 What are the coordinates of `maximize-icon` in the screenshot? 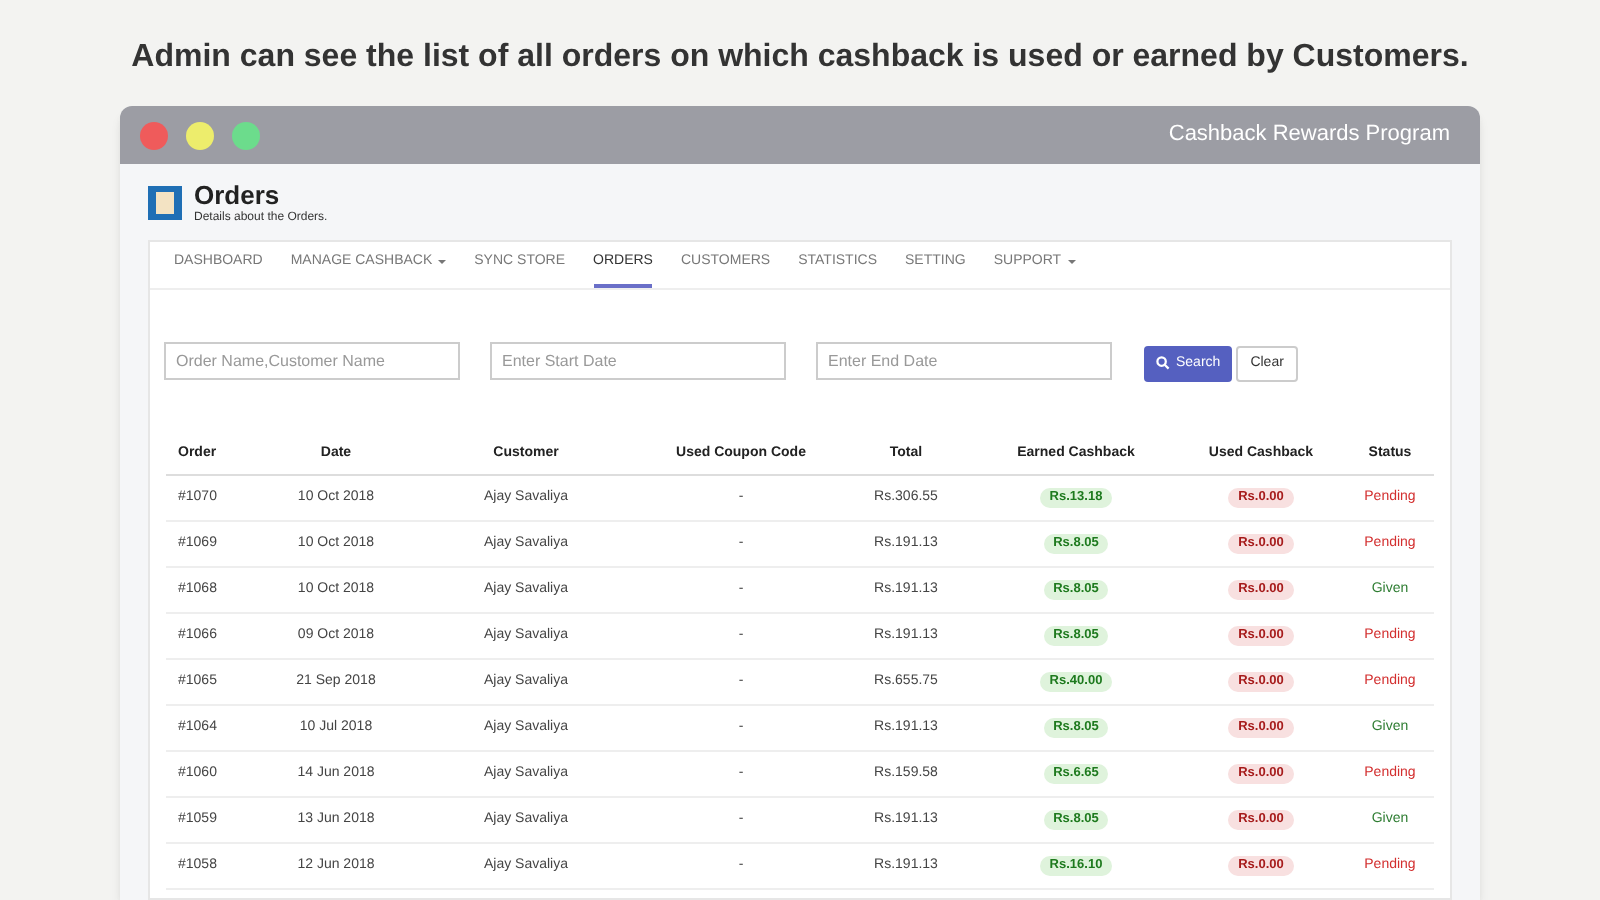 It's located at (246, 135).